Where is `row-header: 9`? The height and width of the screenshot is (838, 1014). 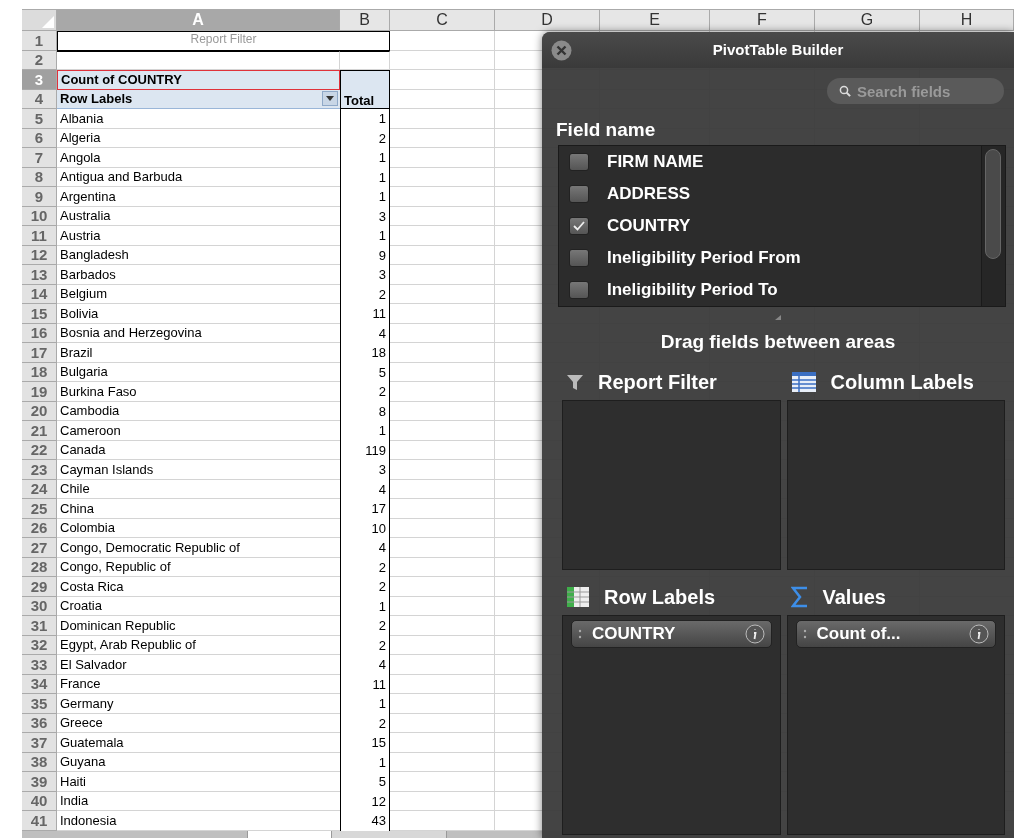
row-header: 9 is located at coordinates (39, 197).